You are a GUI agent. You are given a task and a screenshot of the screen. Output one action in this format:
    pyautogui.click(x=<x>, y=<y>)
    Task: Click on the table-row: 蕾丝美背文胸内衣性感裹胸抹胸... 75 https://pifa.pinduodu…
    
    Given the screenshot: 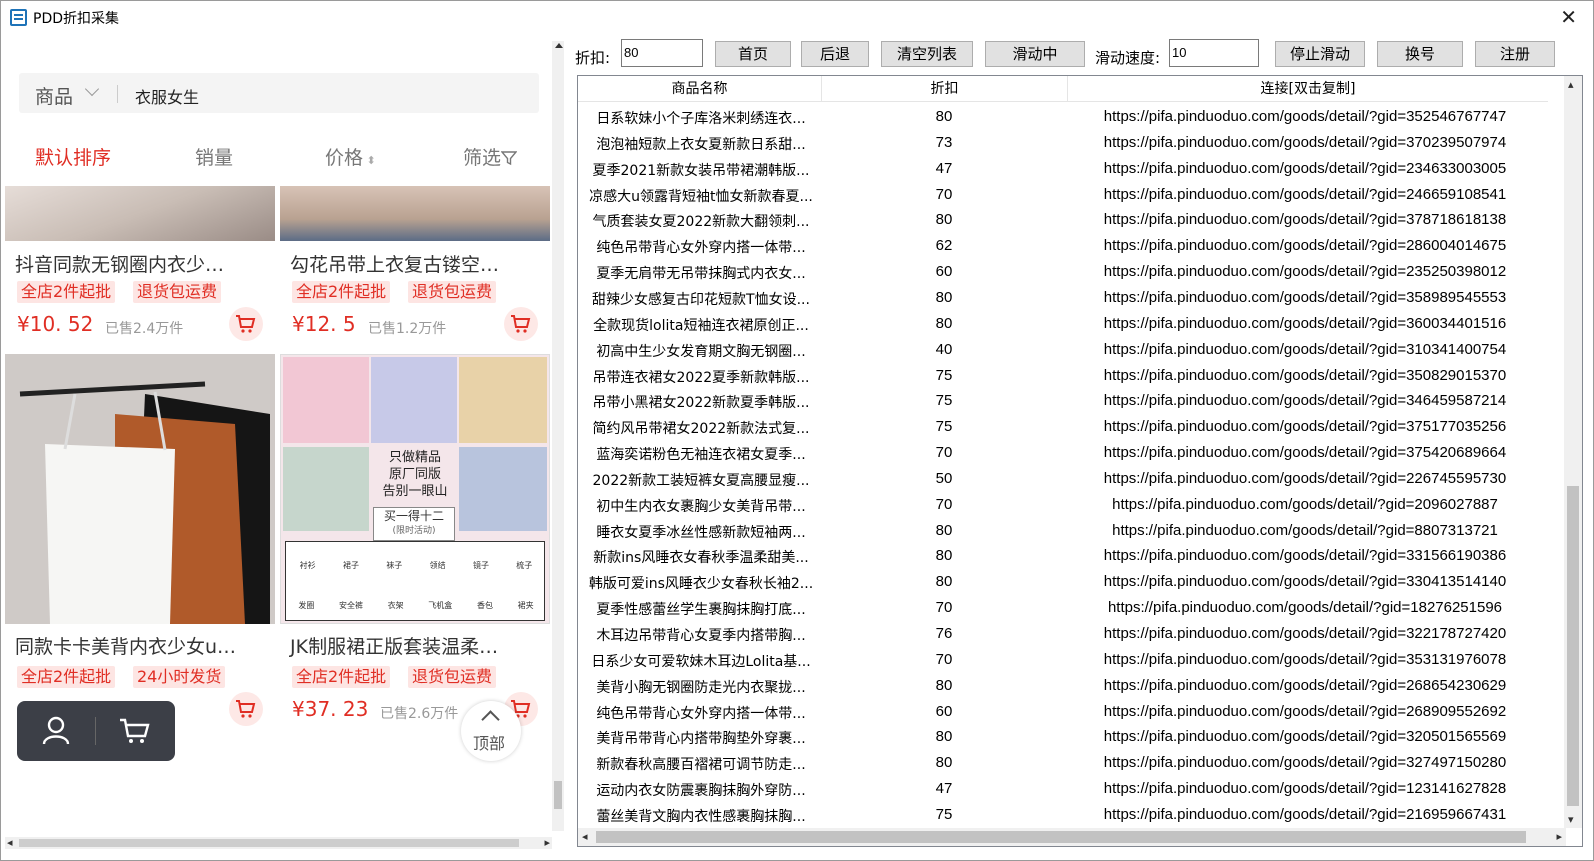 What is the action you would take?
    pyautogui.click(x=1063, y=815)
    